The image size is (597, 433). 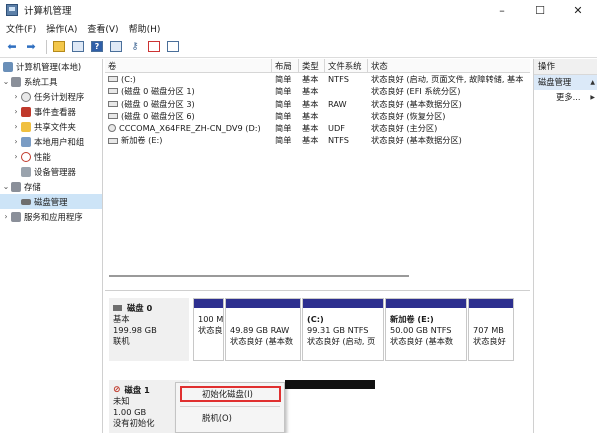 What do you see at coordinates (51, 171) in the screenshot?
I see `tree-item-device-manager: 设备管理器` at bounding box center [51, 171].